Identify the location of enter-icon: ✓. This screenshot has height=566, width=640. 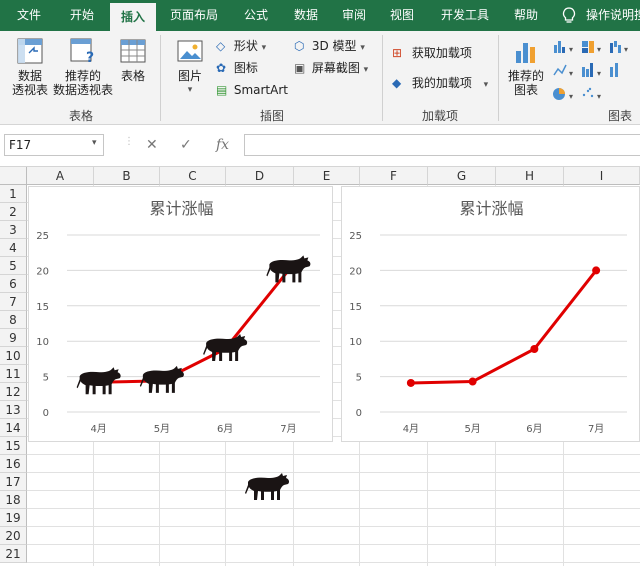
(186, 145).